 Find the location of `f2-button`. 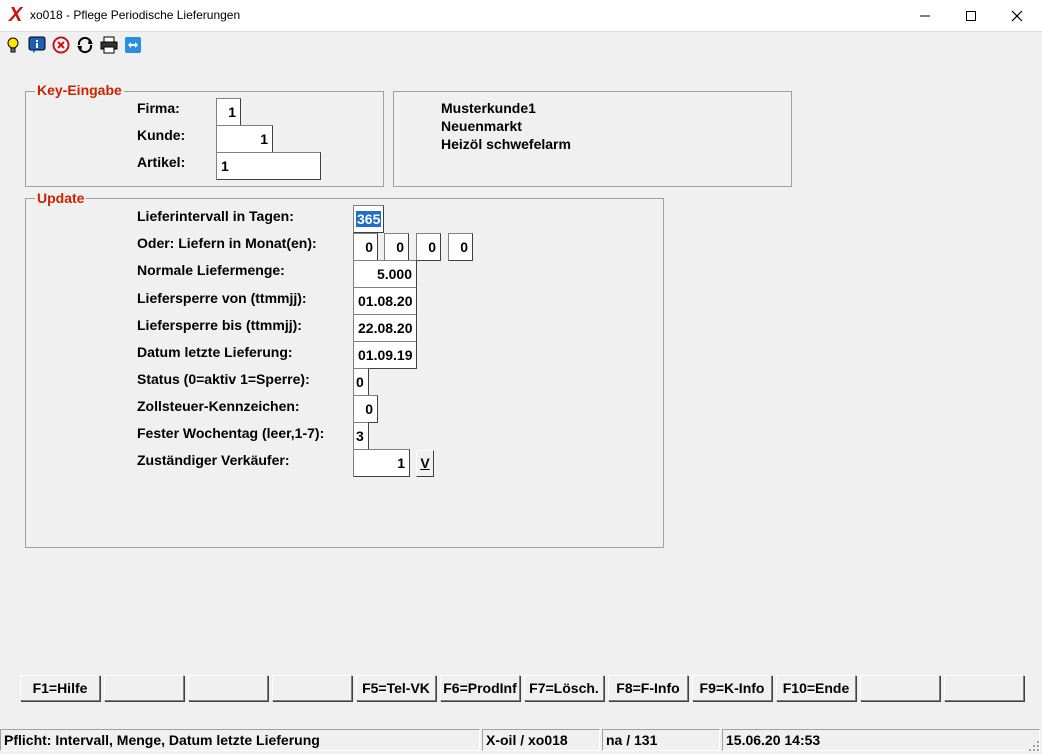

f2-button is located at coordinates (144, 688).